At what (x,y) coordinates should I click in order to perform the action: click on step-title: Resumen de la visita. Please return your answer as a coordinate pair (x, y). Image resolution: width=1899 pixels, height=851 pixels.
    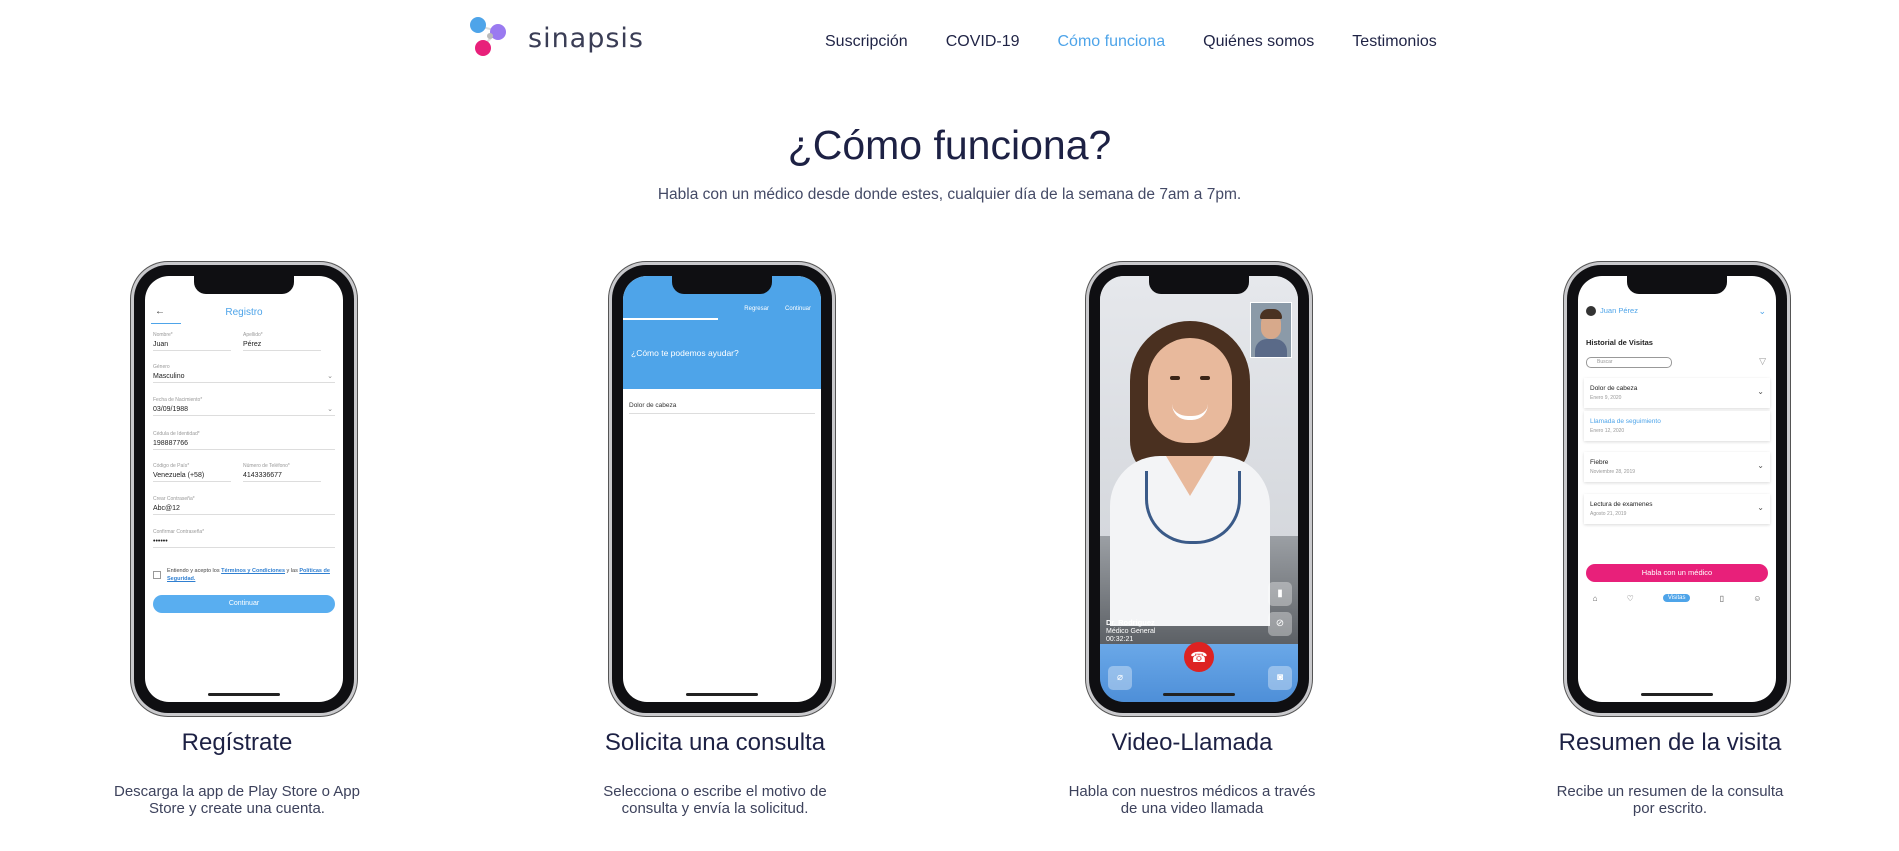
    Looking at the image, I should click on (1670, 742).